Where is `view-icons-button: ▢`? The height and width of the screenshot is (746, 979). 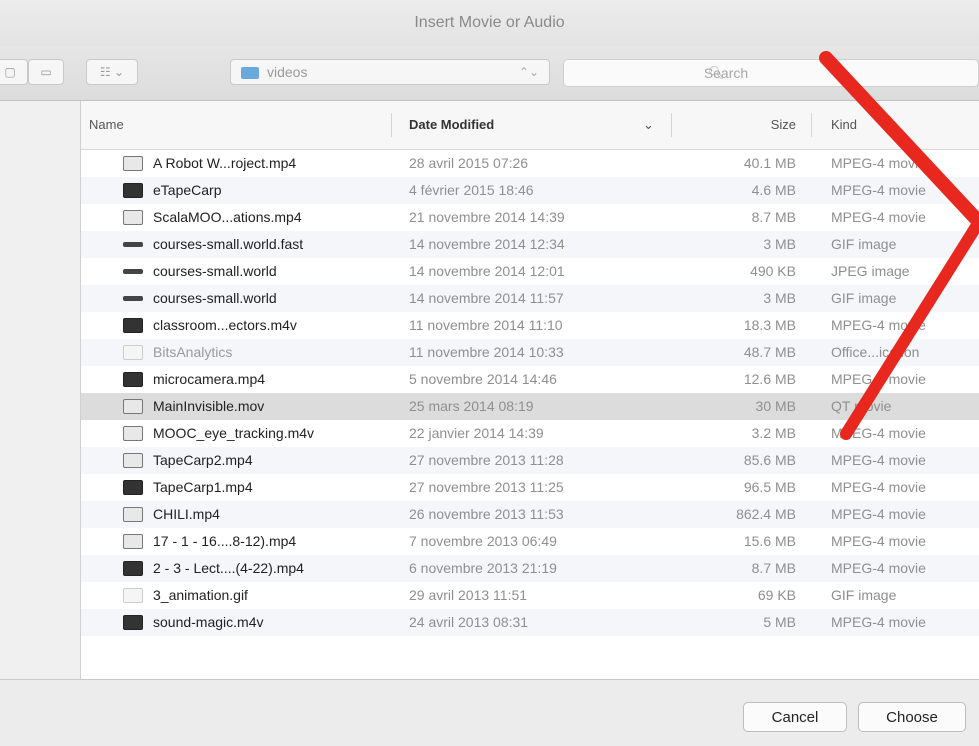 view-icons-button: ▢ is located at coordinates (14, 72).